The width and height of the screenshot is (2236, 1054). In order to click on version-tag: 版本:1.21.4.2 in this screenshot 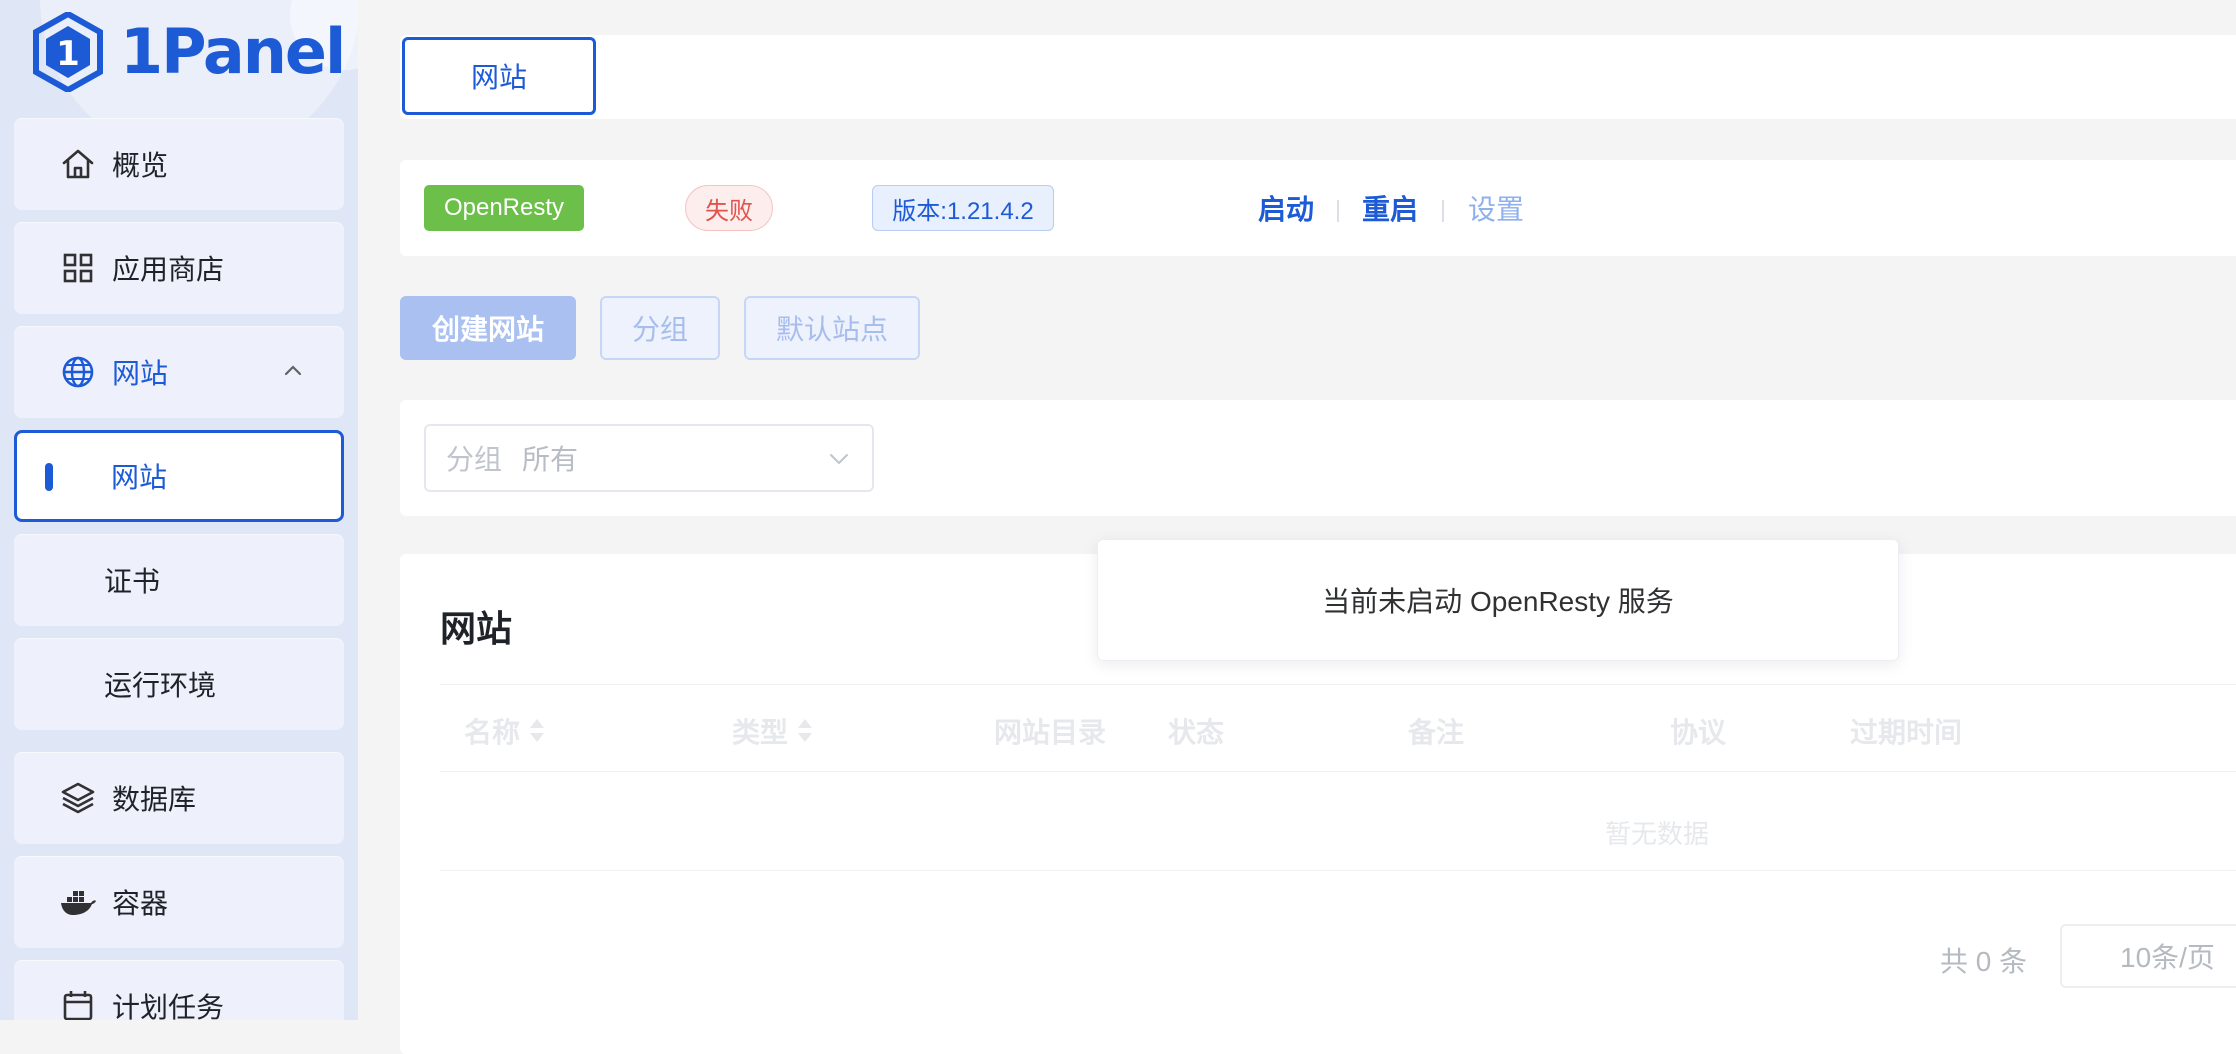, I will do `click(963, 208)`.